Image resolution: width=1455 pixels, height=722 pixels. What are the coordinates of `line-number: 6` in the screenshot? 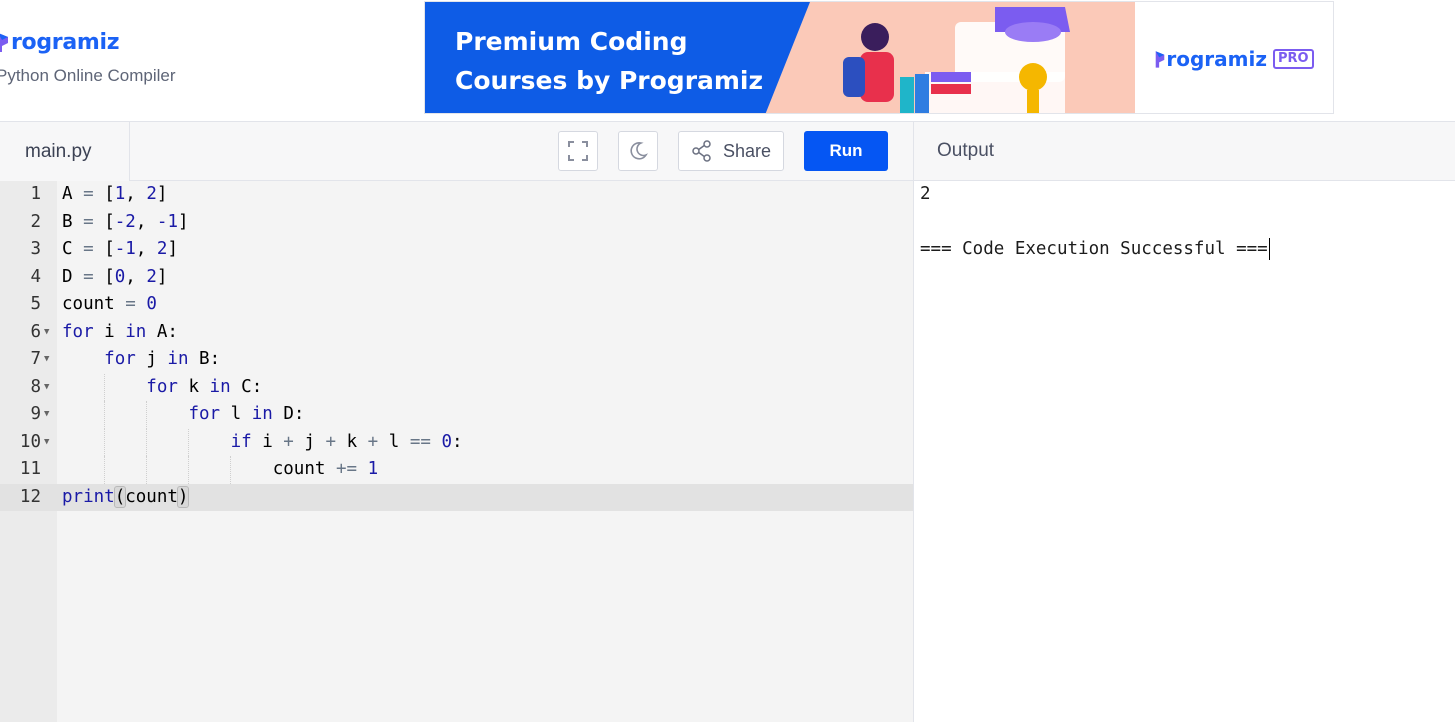 It's located at (35, 331).